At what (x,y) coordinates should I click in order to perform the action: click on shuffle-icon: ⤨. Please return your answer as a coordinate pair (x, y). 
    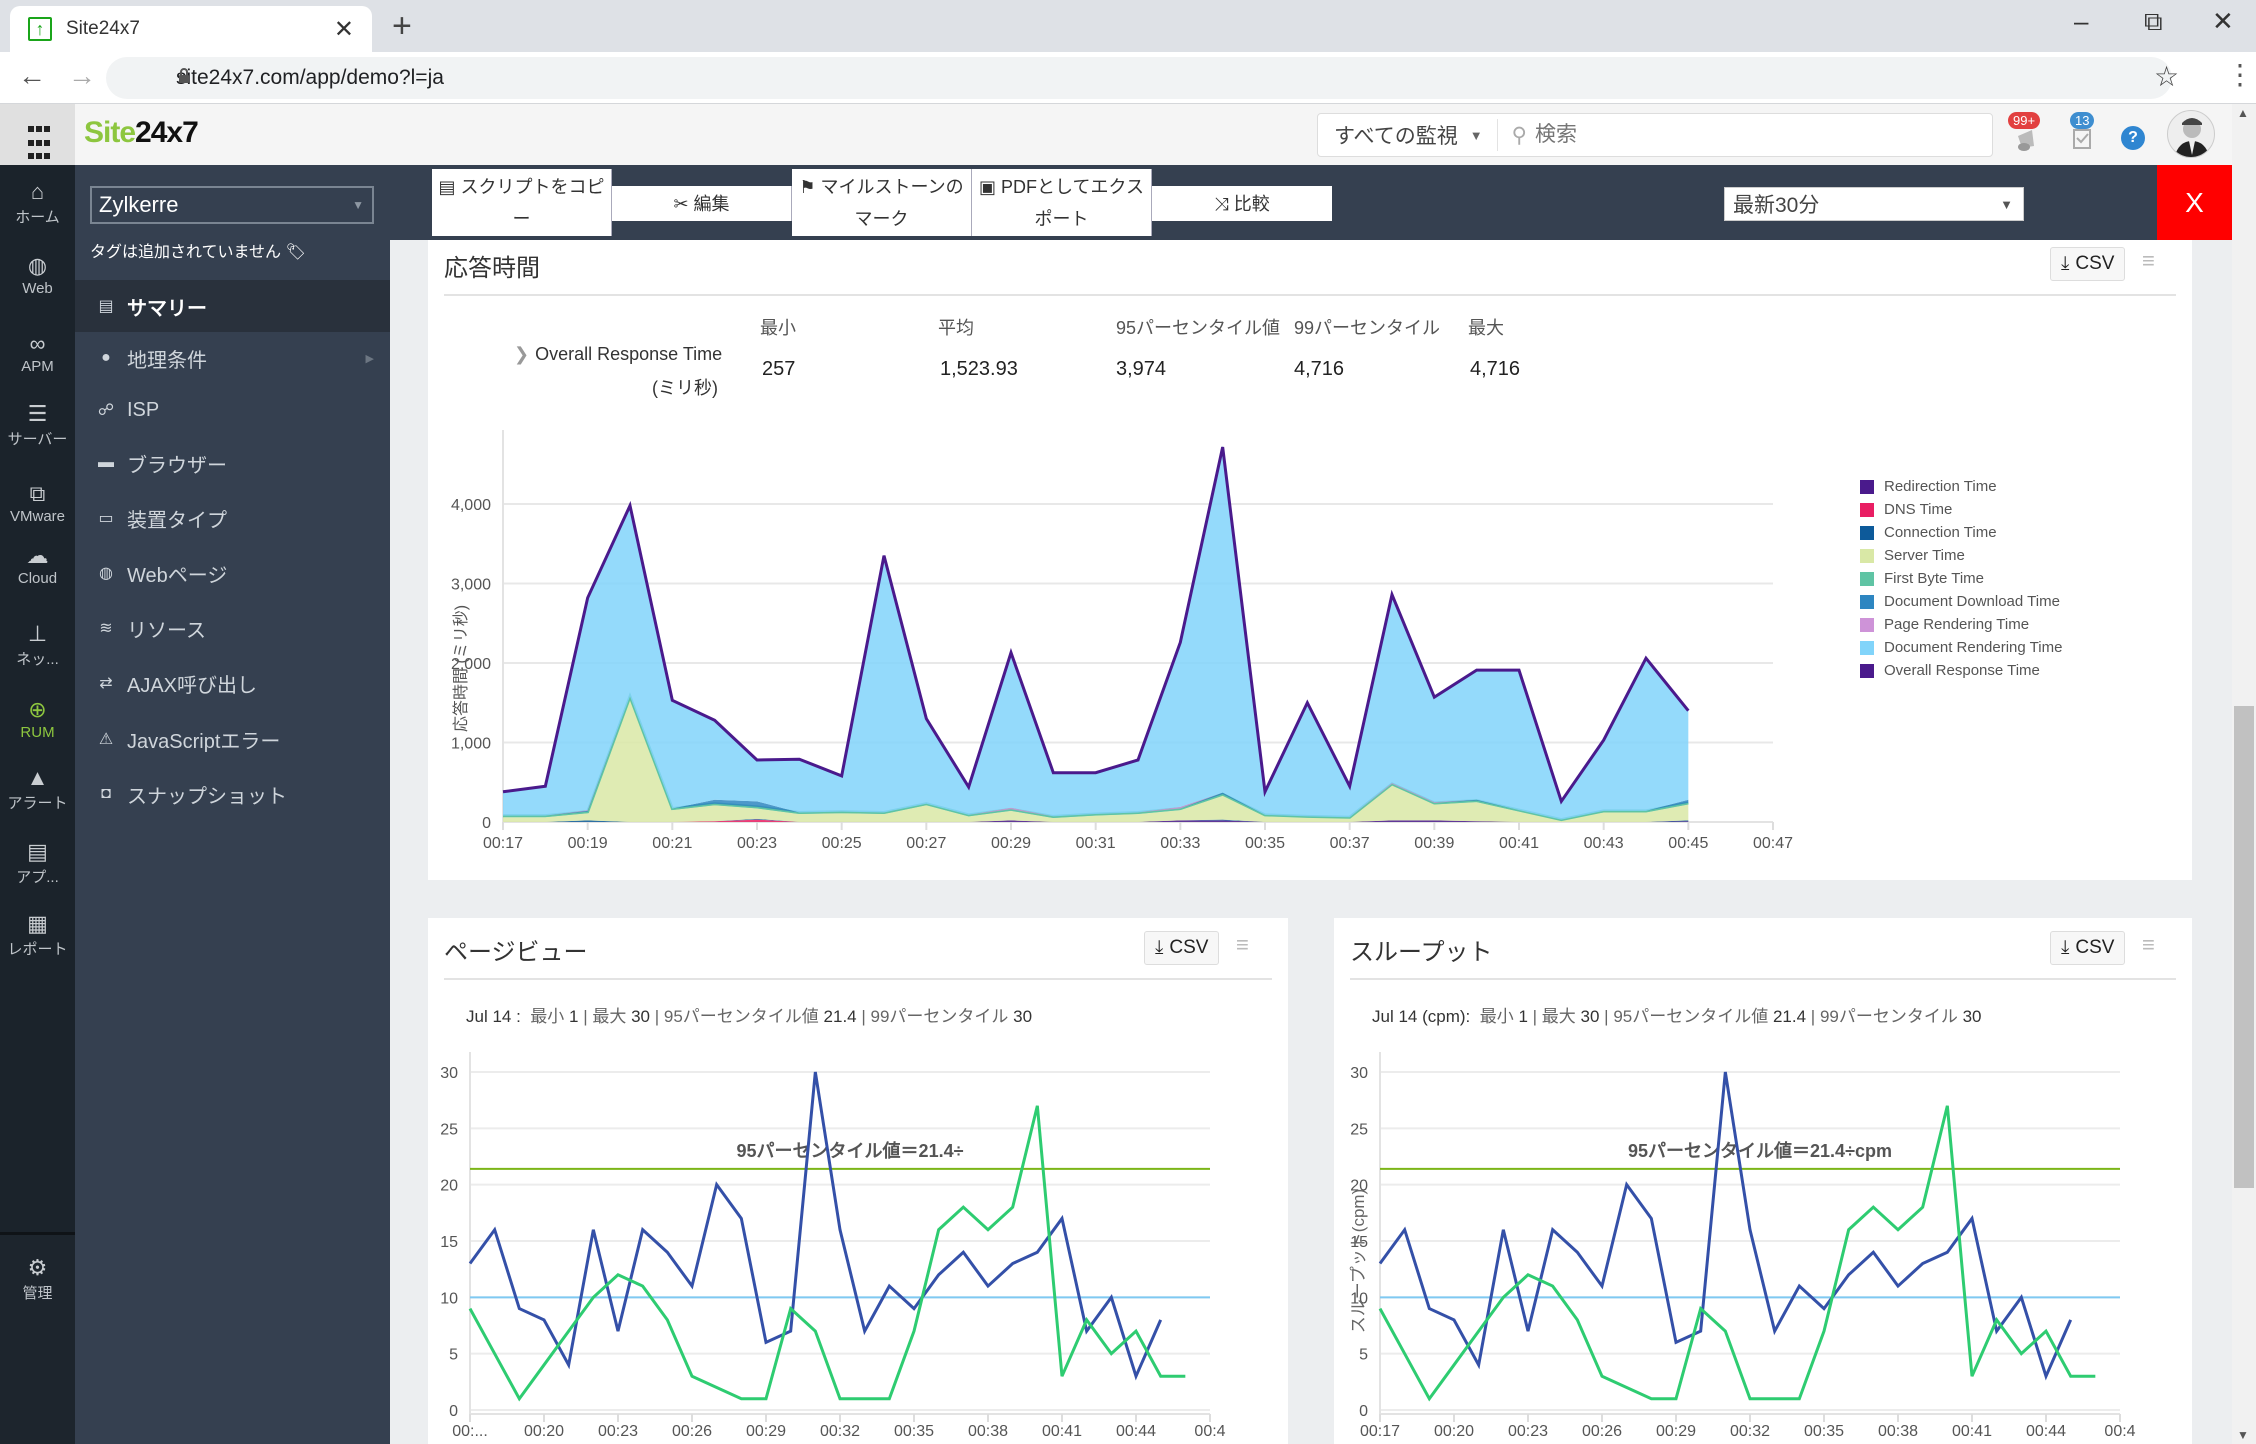
    Looking at the image, I should click on (1224, 203).